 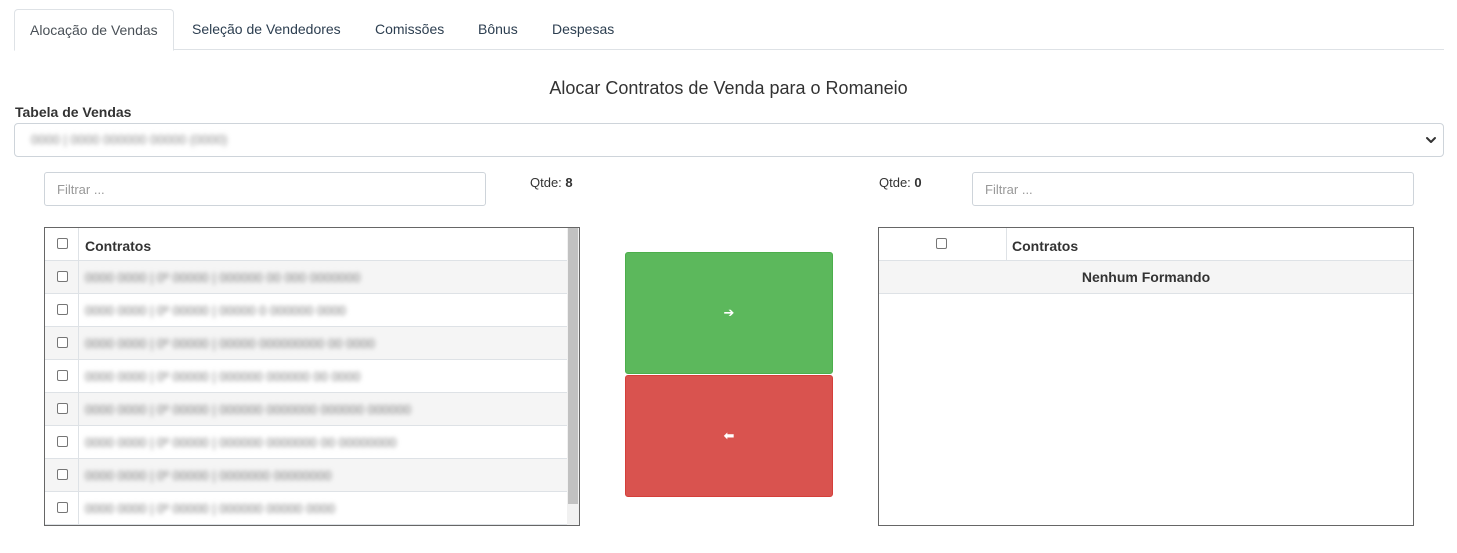 What do you see at coordinates (210, 508) in the screenshot?
I see `contract-label: 0000 0000 | 0º 00000 | 000000 00000 0000` at bounding box center [210, 508].